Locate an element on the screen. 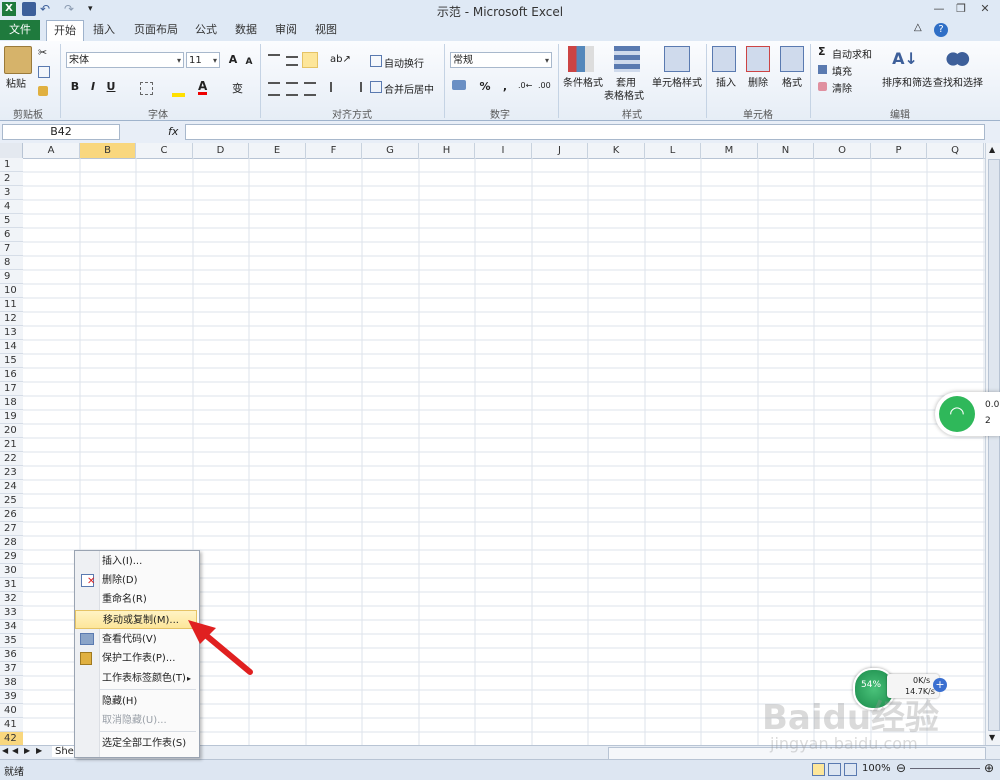  find-select-button: 查找和选择 is located at coordinates (958, 81).